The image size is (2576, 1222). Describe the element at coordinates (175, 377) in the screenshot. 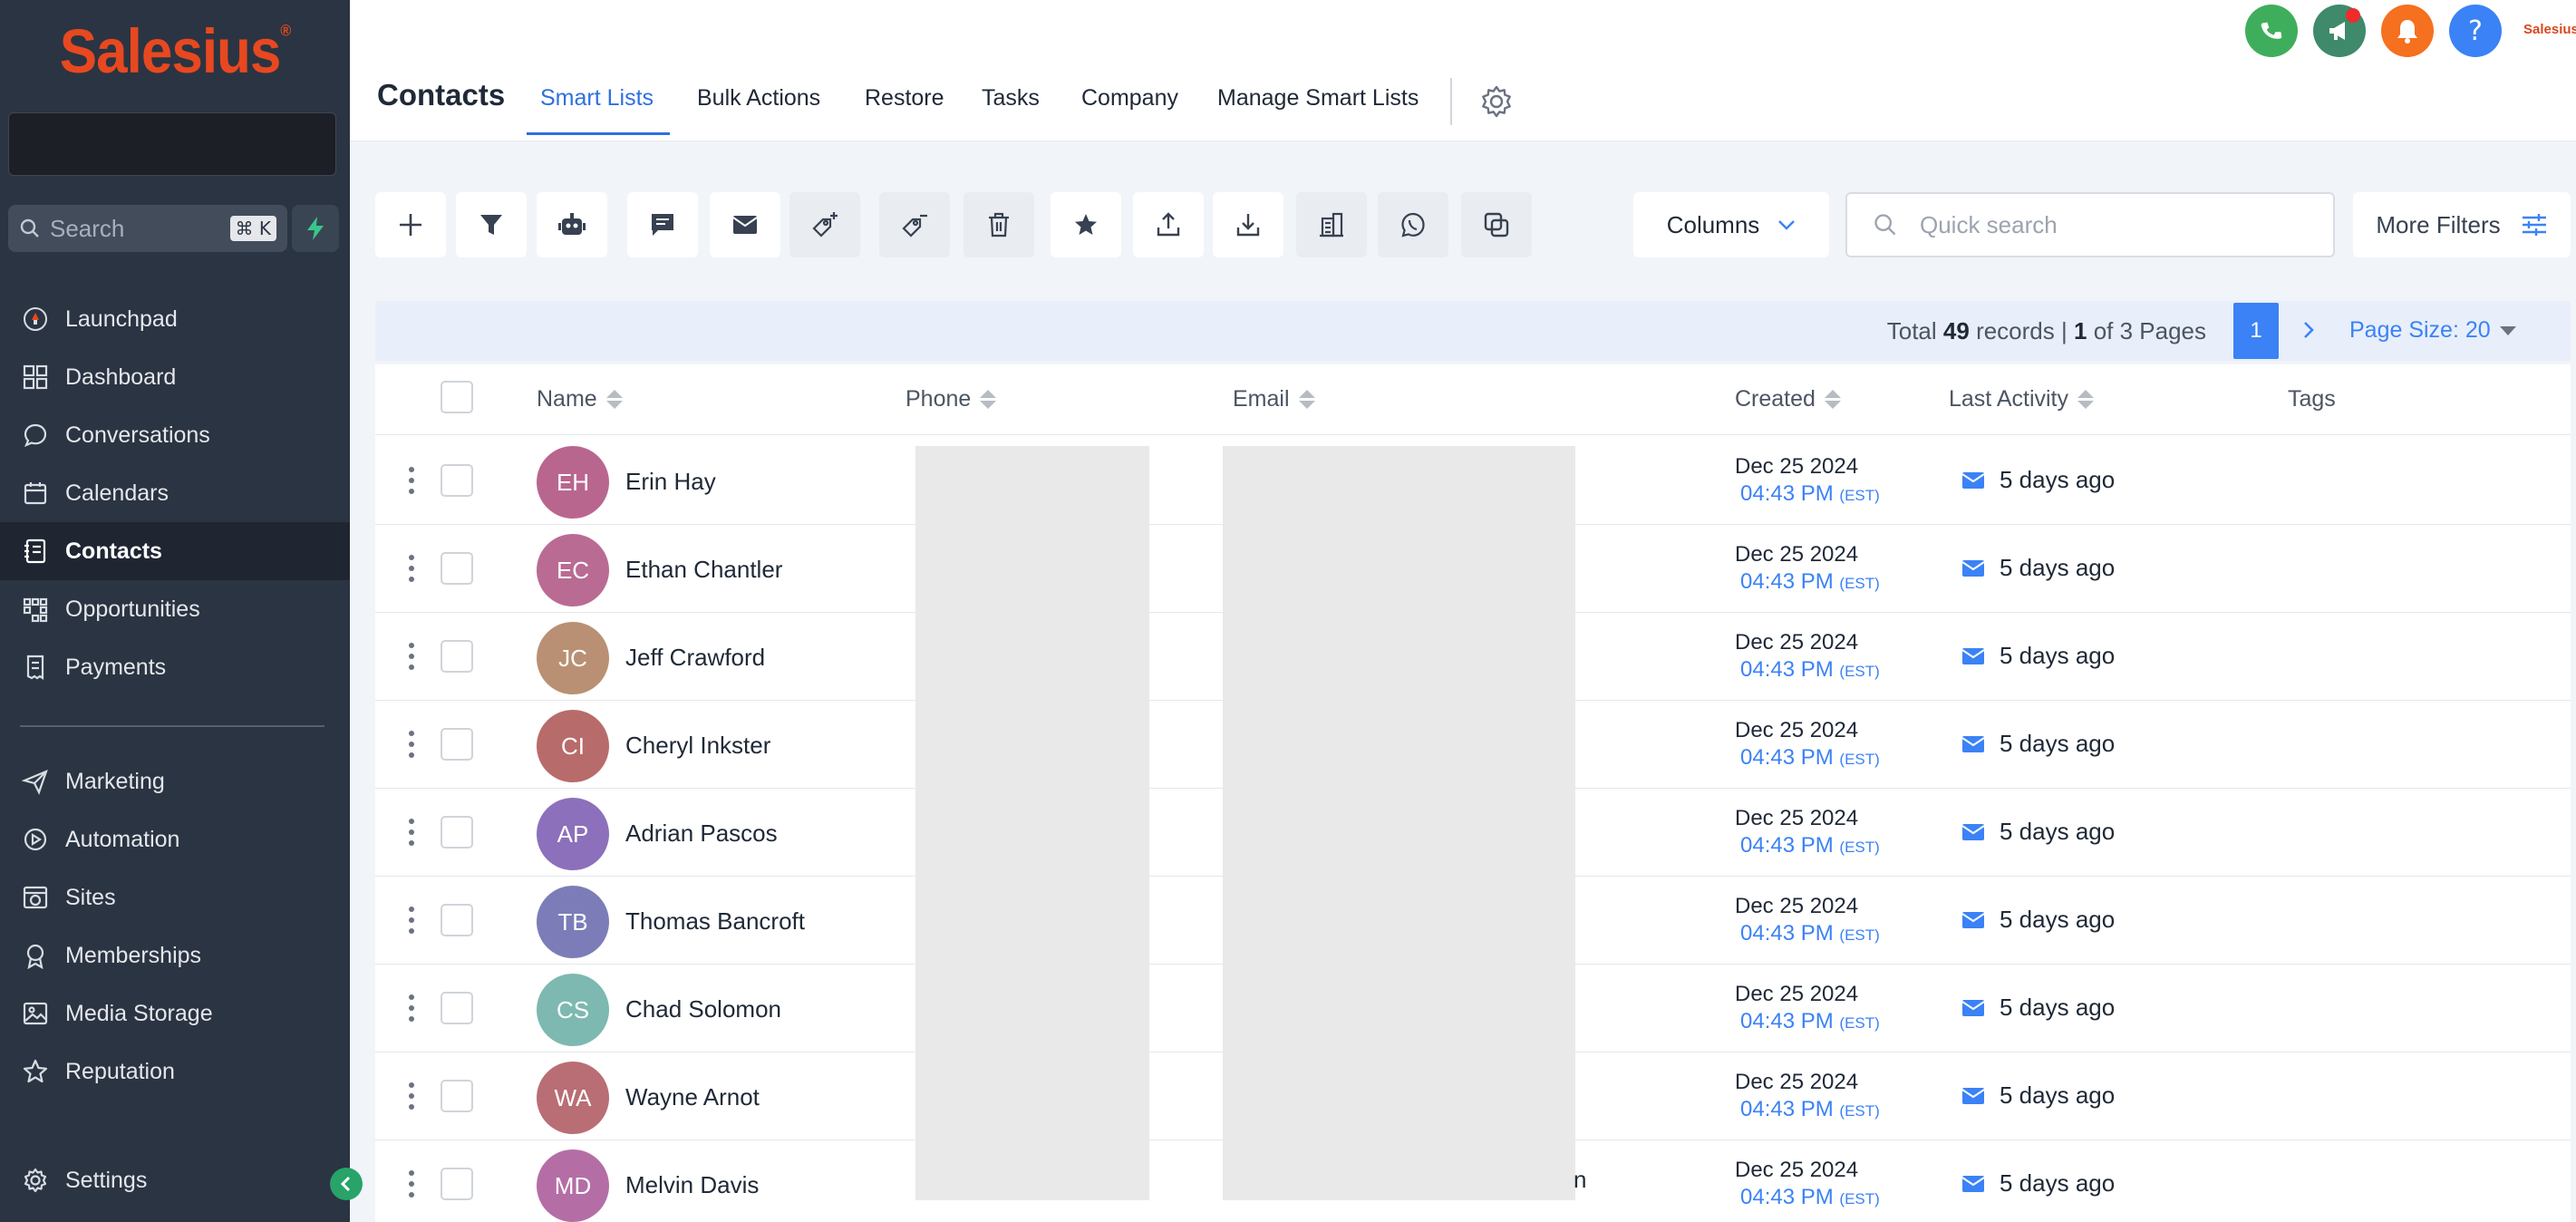

I see `sidebar-item-dashboard: Dashboard` at that location.